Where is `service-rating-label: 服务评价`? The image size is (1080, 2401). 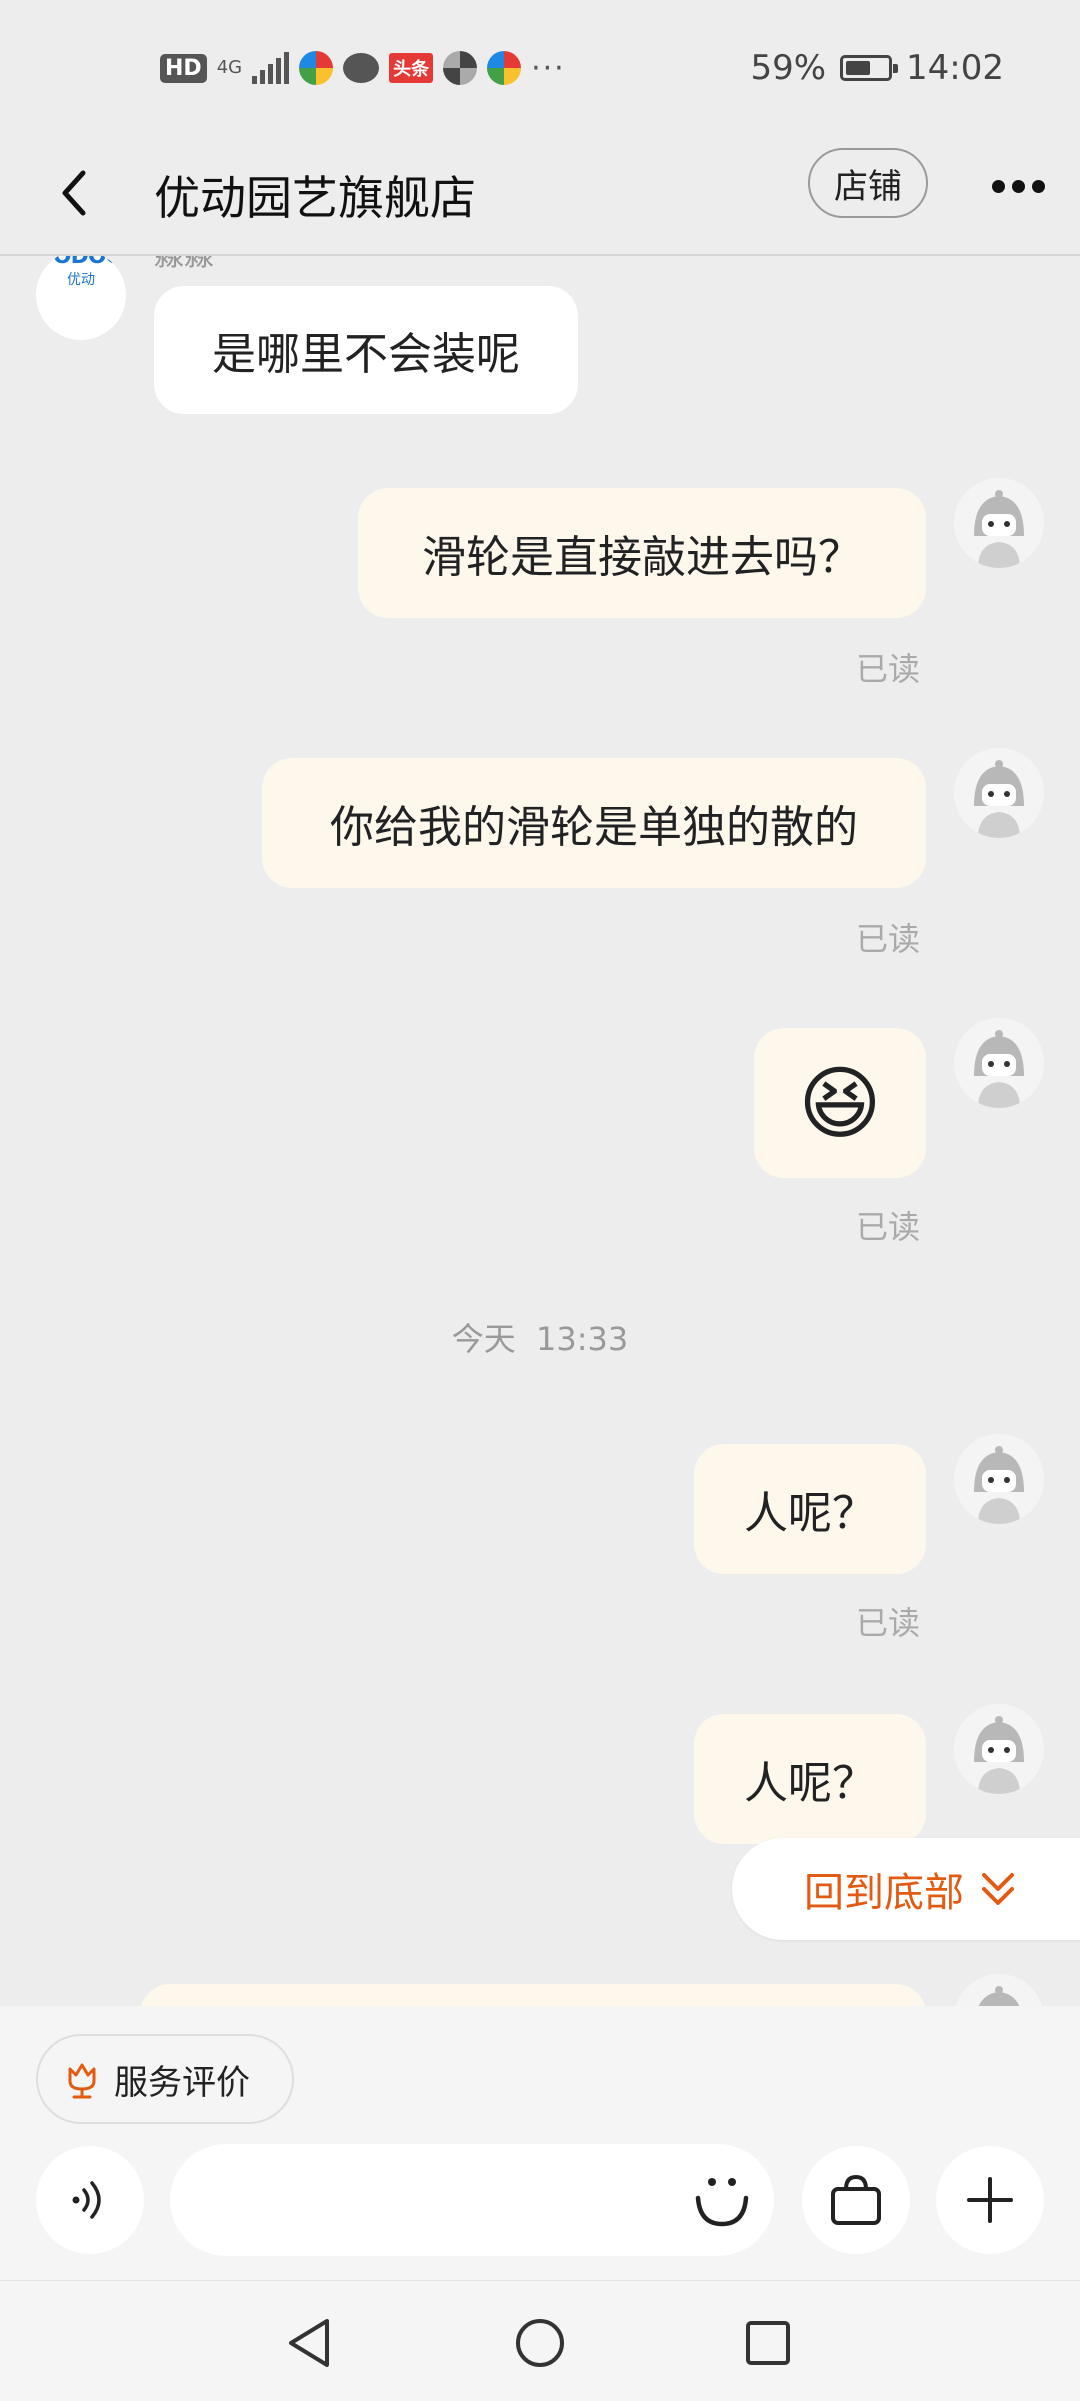 service-rating-label: 服务评价 is located at coordinates (182, 2082).